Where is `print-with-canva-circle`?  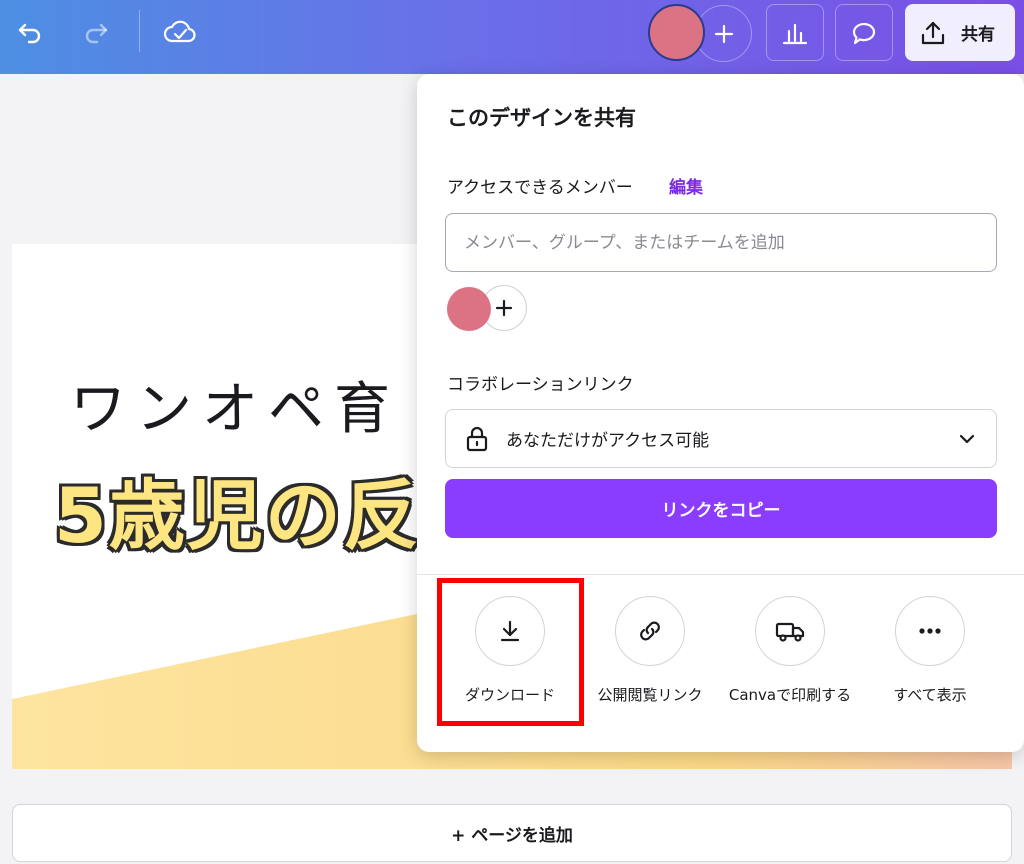 print-with-canva-circle is located at coordinates (790, 631).